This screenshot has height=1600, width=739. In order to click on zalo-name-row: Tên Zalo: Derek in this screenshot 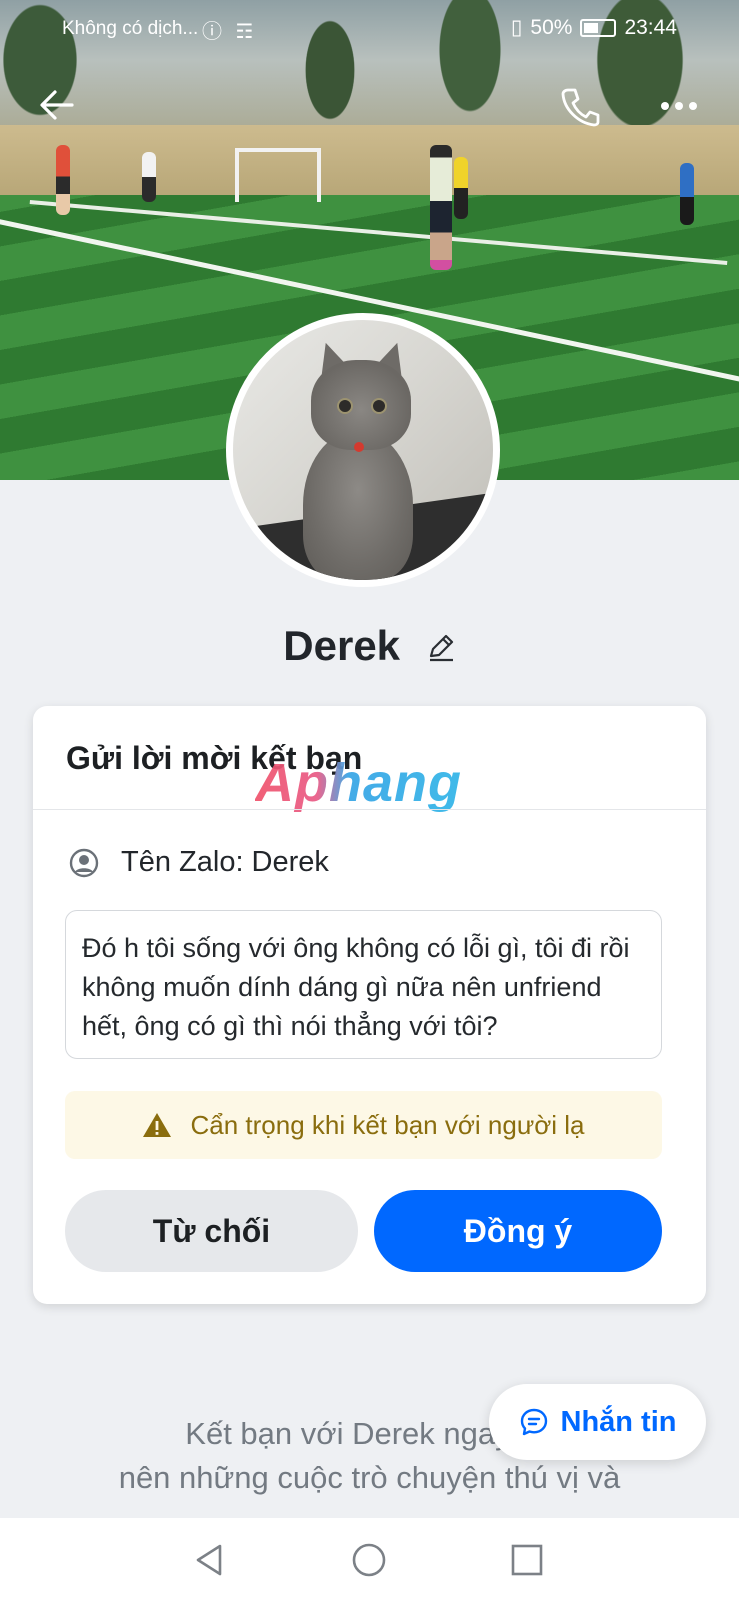, I will do `click(199, 862)`.